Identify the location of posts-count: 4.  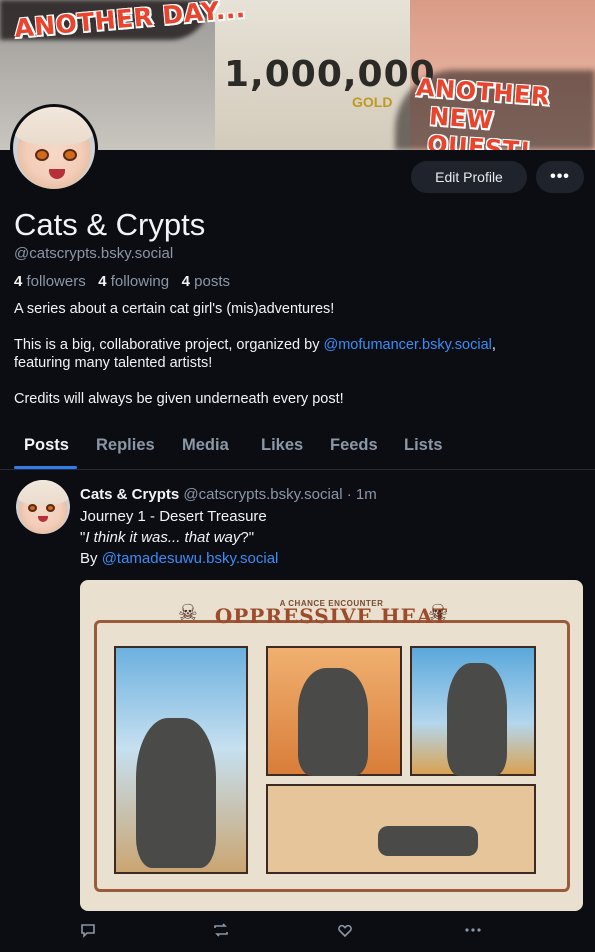
(185, 281).